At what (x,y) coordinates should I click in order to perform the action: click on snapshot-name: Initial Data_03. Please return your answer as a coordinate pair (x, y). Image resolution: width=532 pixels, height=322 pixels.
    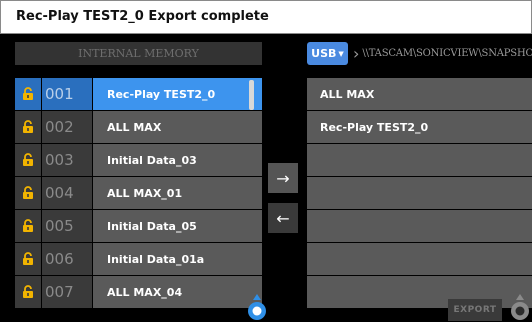
    Looking at the image, I should click on (177, 160).